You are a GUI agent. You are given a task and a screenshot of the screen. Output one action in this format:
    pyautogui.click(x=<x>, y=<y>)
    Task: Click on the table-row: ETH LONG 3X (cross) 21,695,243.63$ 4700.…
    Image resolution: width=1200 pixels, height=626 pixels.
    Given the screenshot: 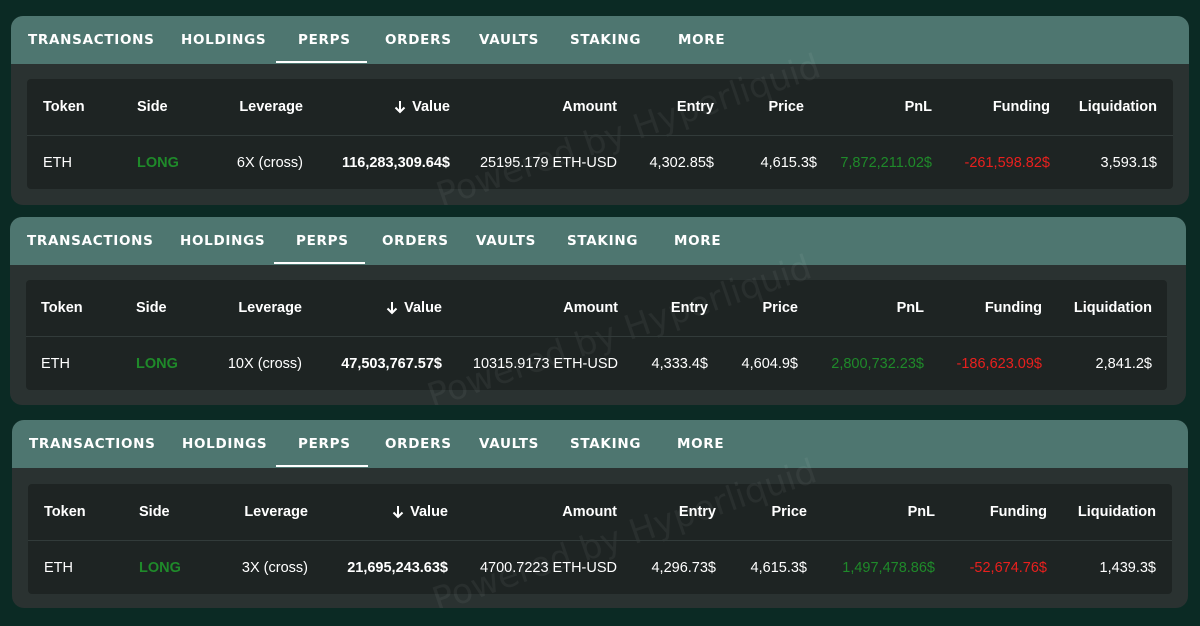 What is the action you would take?
    pyautogui.click(x=600, y=568)
    